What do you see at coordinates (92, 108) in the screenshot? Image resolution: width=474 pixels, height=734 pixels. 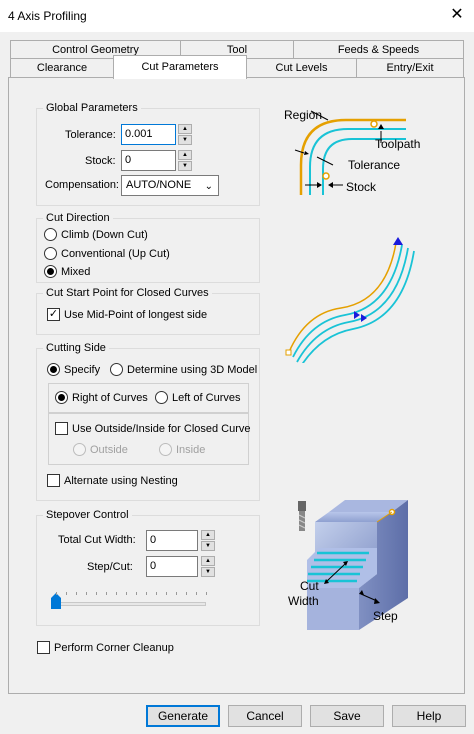 I see `group-title: Global Parameters` at bounding box center [92, 108].